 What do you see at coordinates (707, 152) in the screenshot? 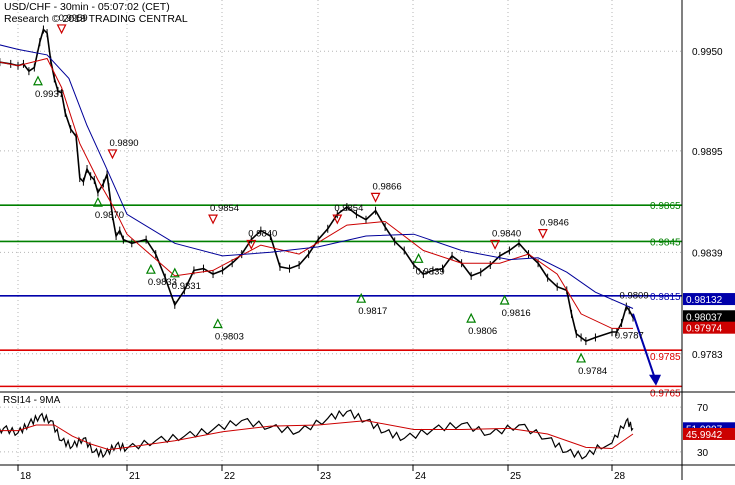
I see `y-tick-label: 0.9895` at bounding box center [707, 152].